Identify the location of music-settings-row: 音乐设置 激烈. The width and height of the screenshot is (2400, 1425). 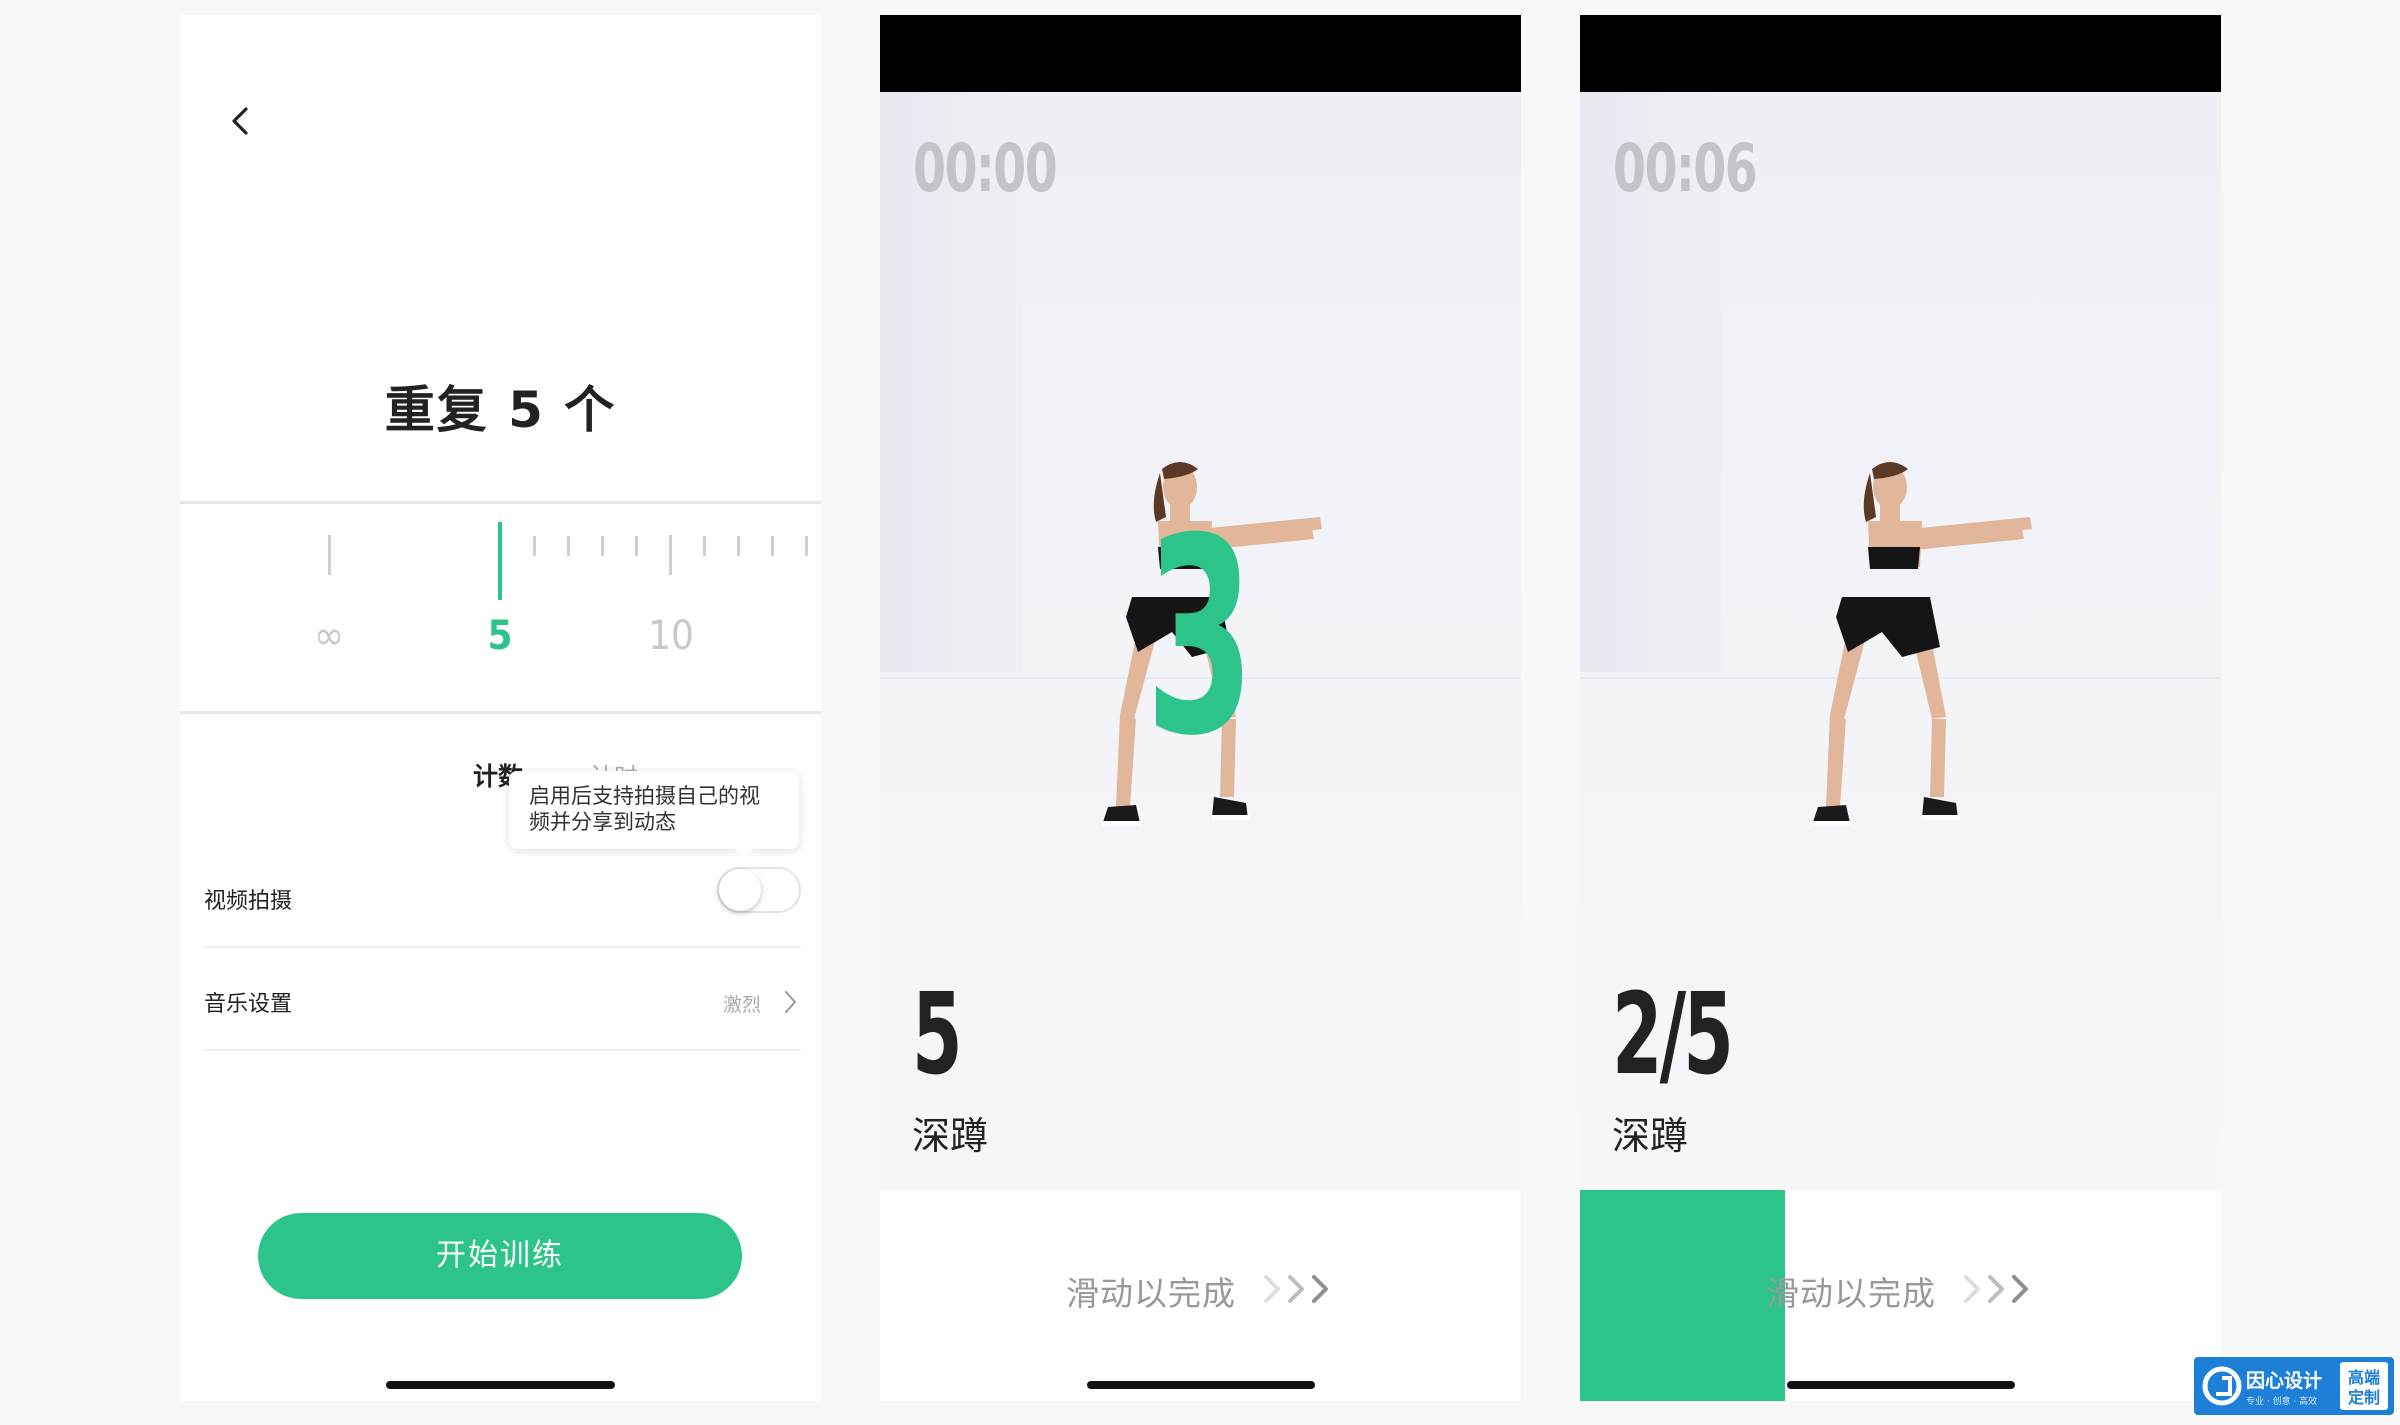
(502, 1001).